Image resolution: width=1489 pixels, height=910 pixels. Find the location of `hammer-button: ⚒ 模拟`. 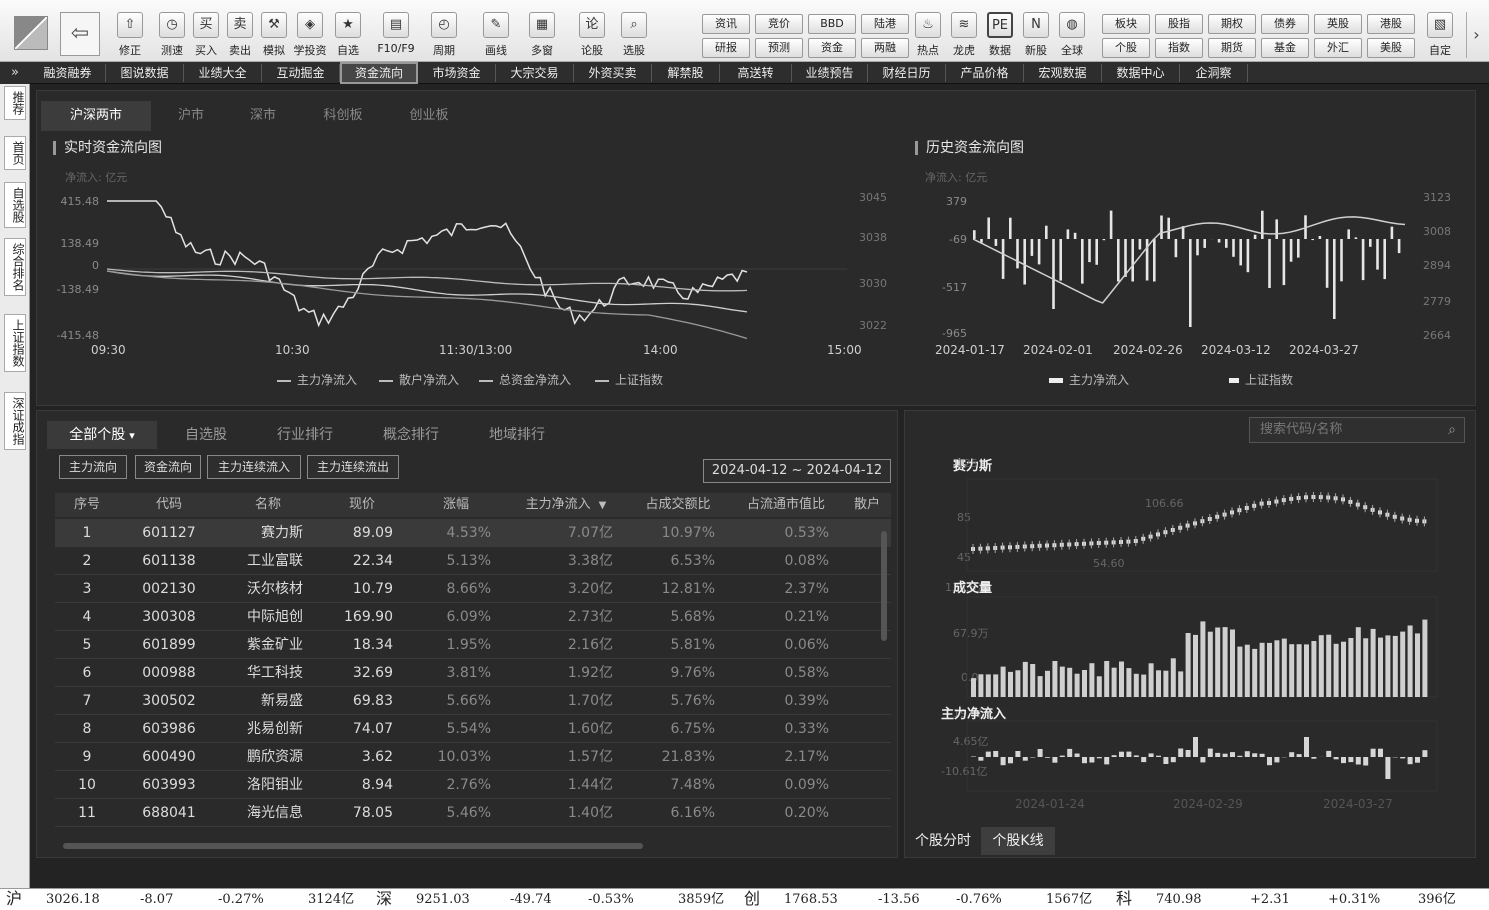

hammer-button: ⚒ 模拟 is located at coordinates (274, 35).